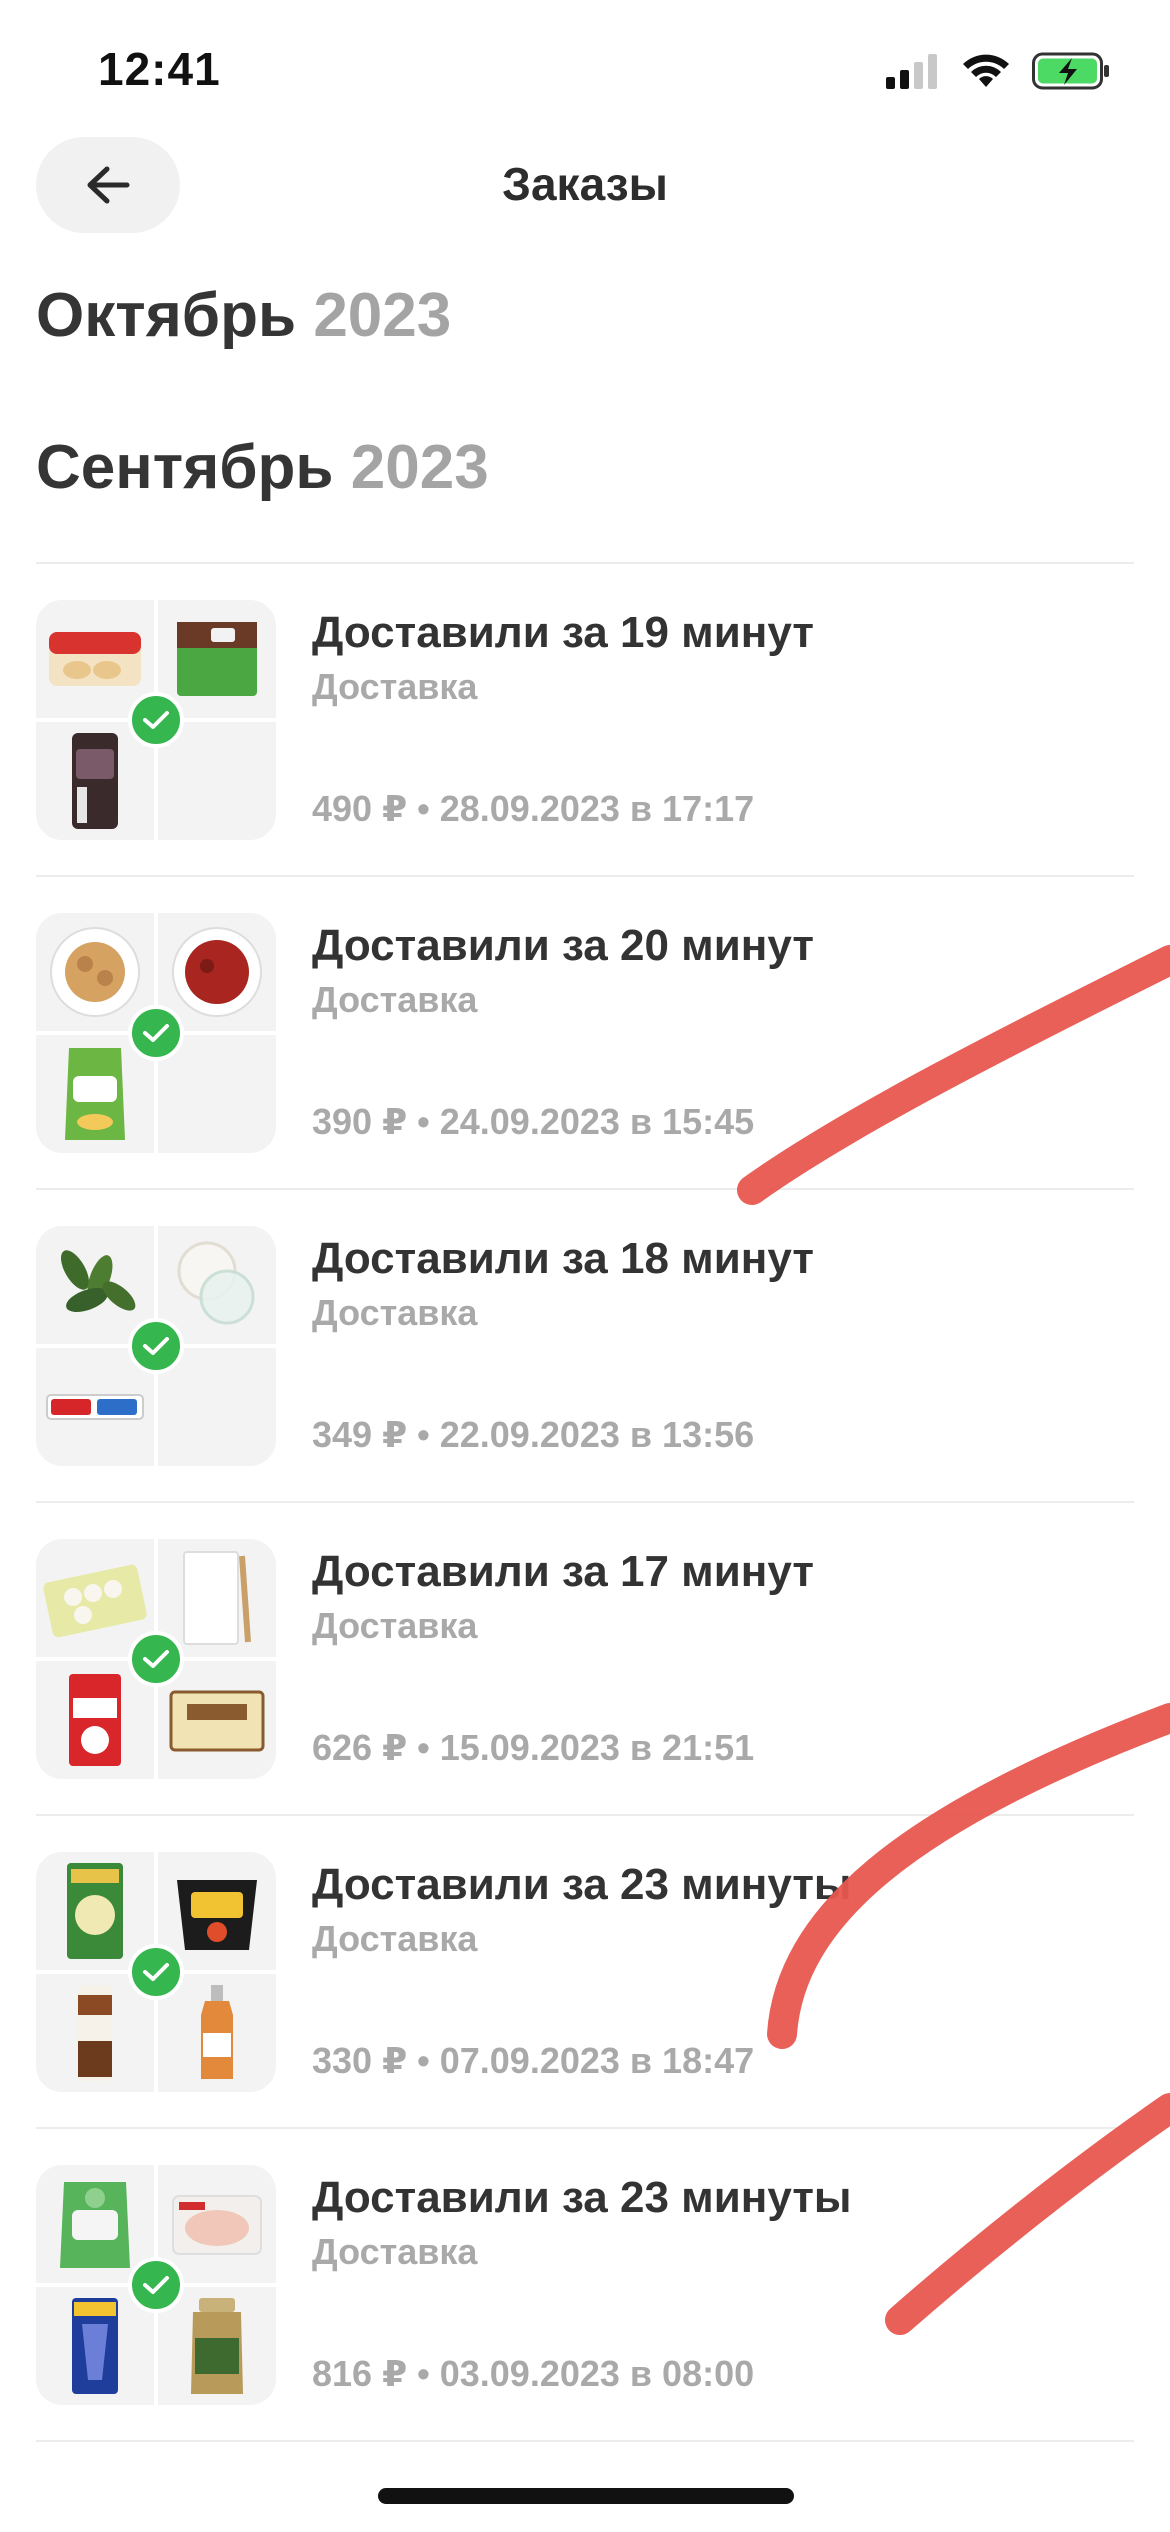 The image size is (1170, 2532). I want to click on order-price: 349 ₽, so click(360, 1434).